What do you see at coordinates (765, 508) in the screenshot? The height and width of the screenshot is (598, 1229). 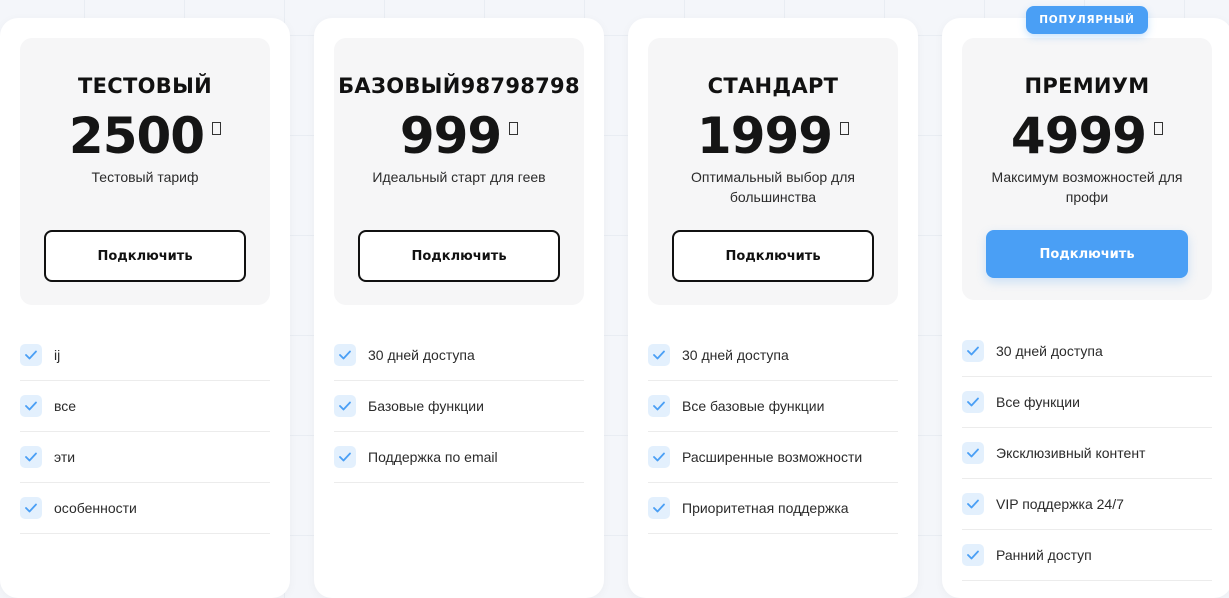 I see `feature-text: Приоритетная поддержка` at bounding box center [765, 508].